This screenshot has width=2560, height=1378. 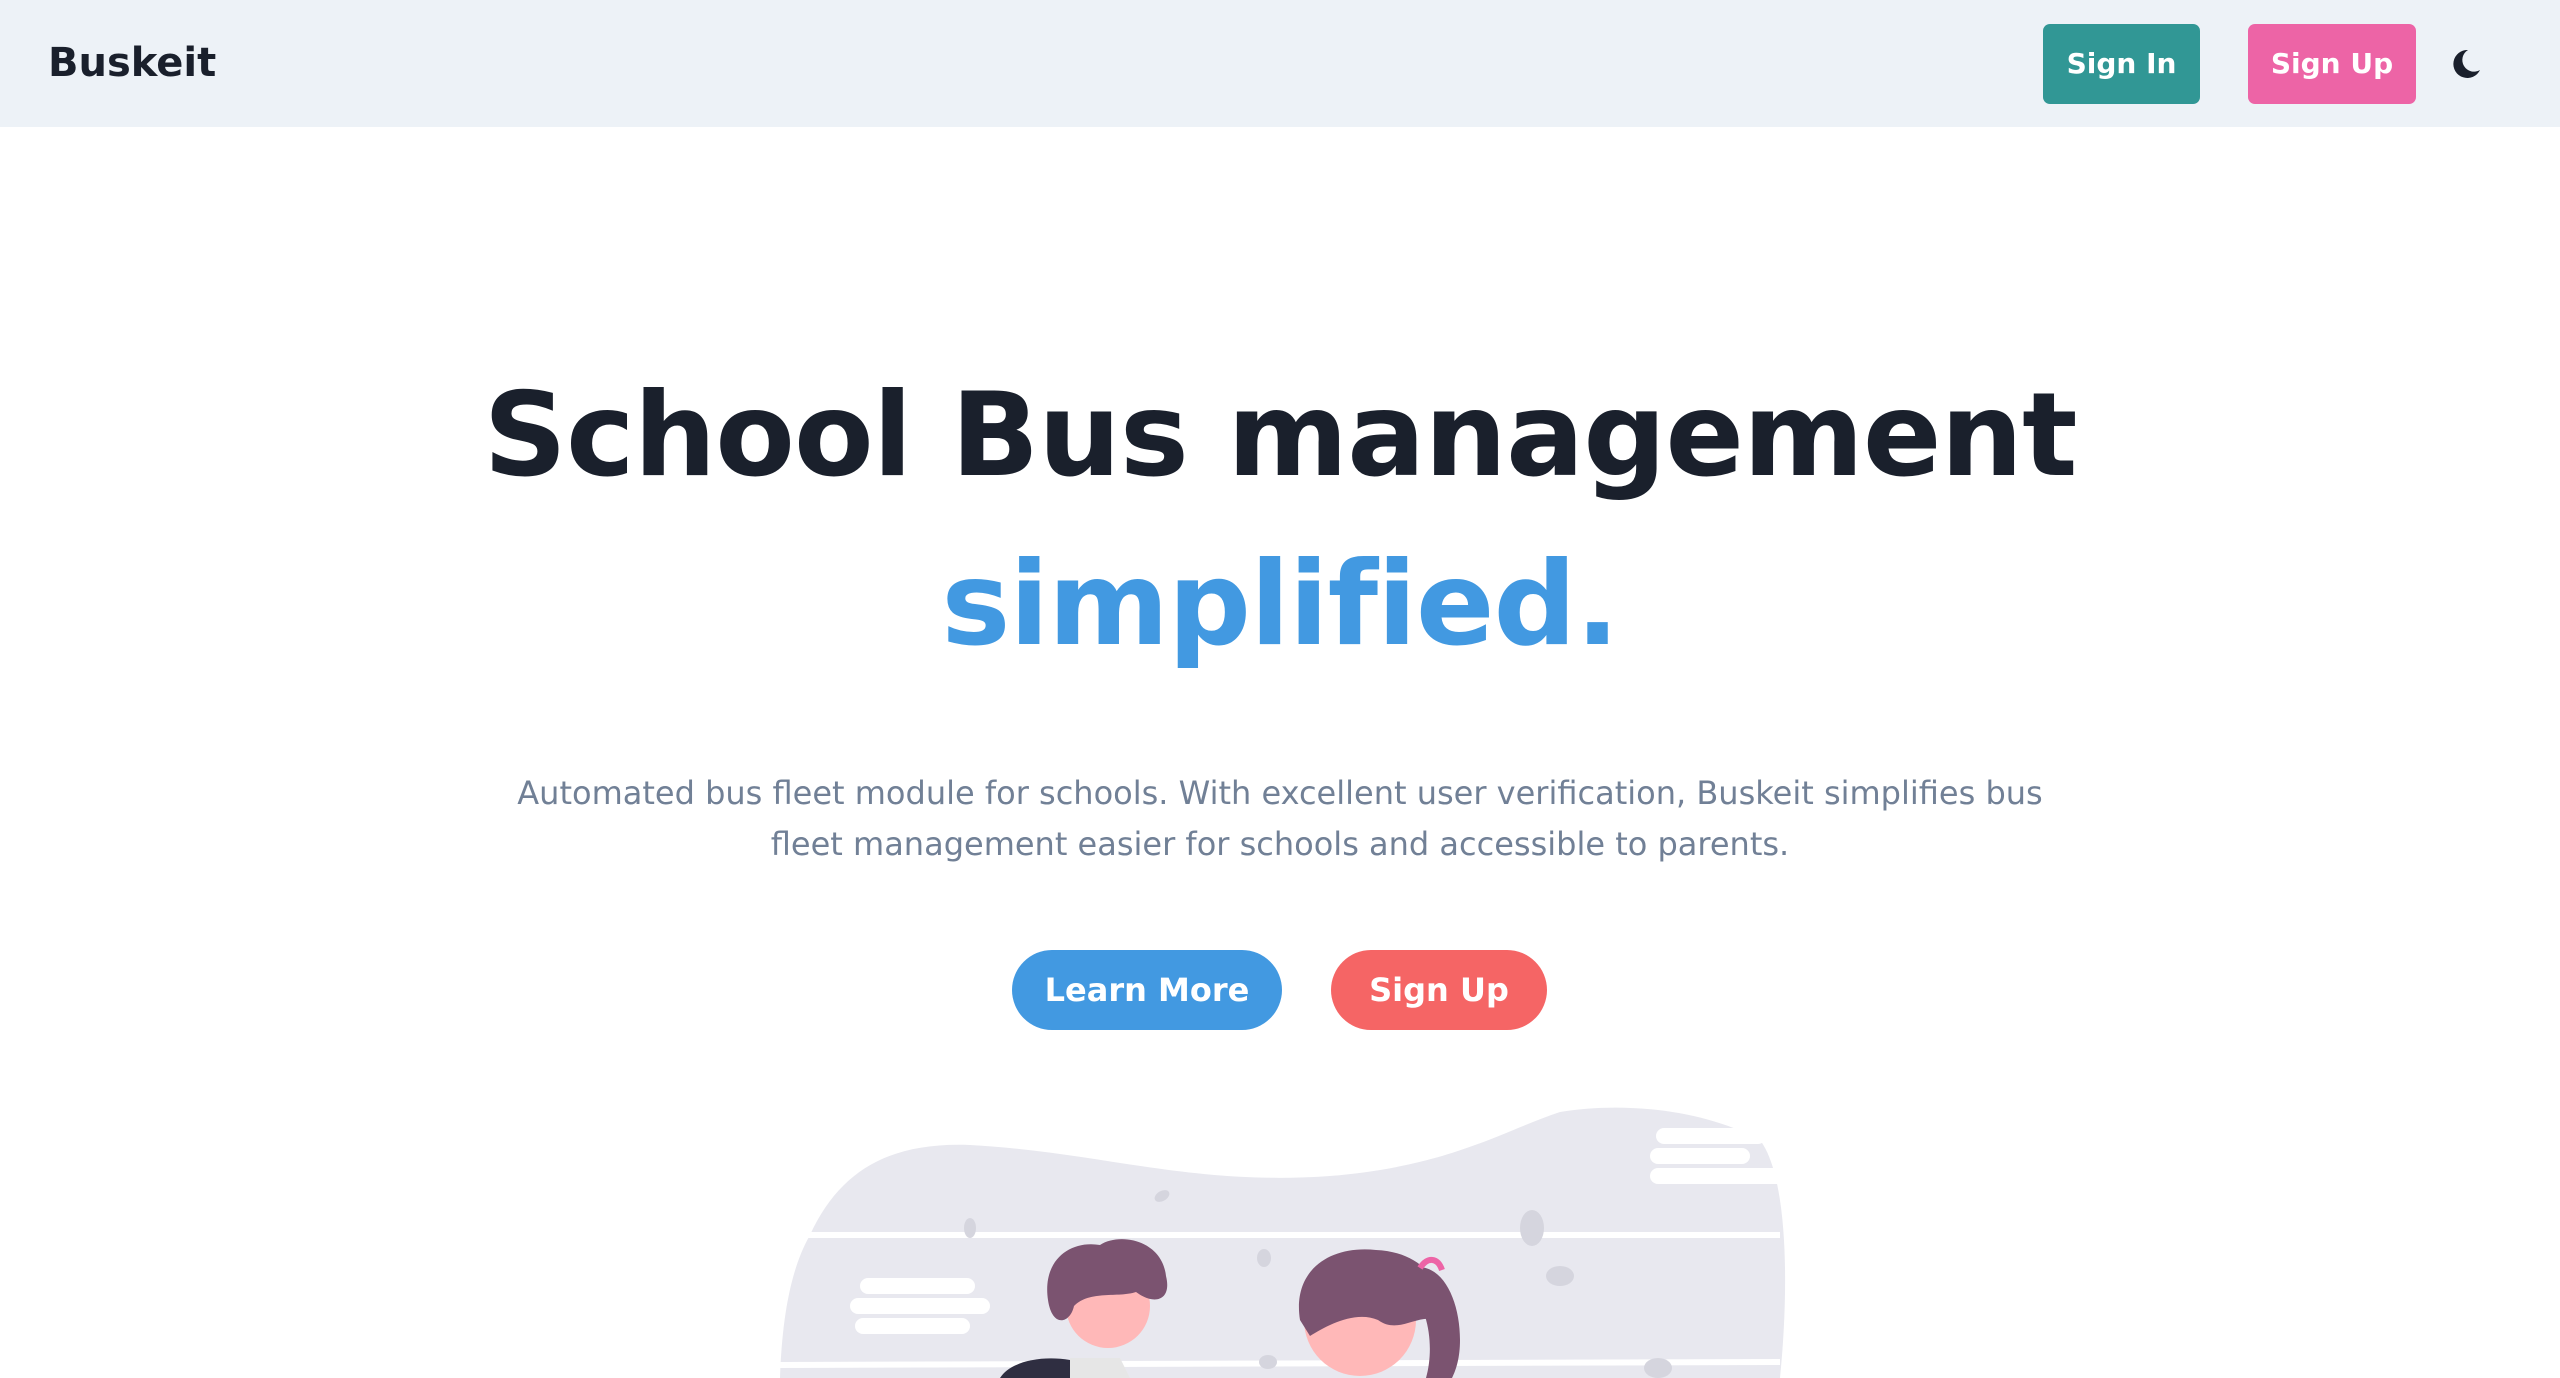 I want to click on hero-sign-up-button: Sign Up, so click(x=1439, y=990).